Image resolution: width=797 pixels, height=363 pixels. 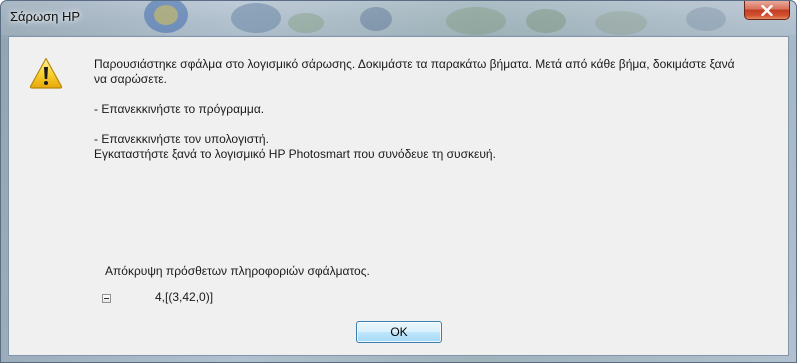 What do you see at coordinates (399, 332) in the screenshot?
I see `ok-button: OK` at bounding box center [399, 332].